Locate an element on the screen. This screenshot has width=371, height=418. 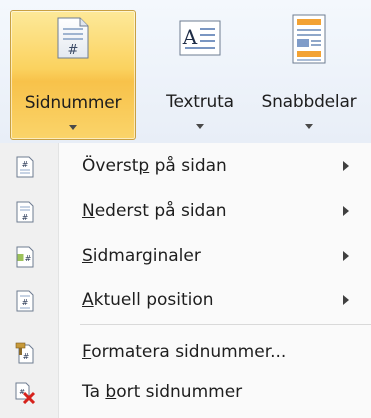
menu-item-bottom-of-page: # Nederst på sidan is located at coordinates (185, 212).